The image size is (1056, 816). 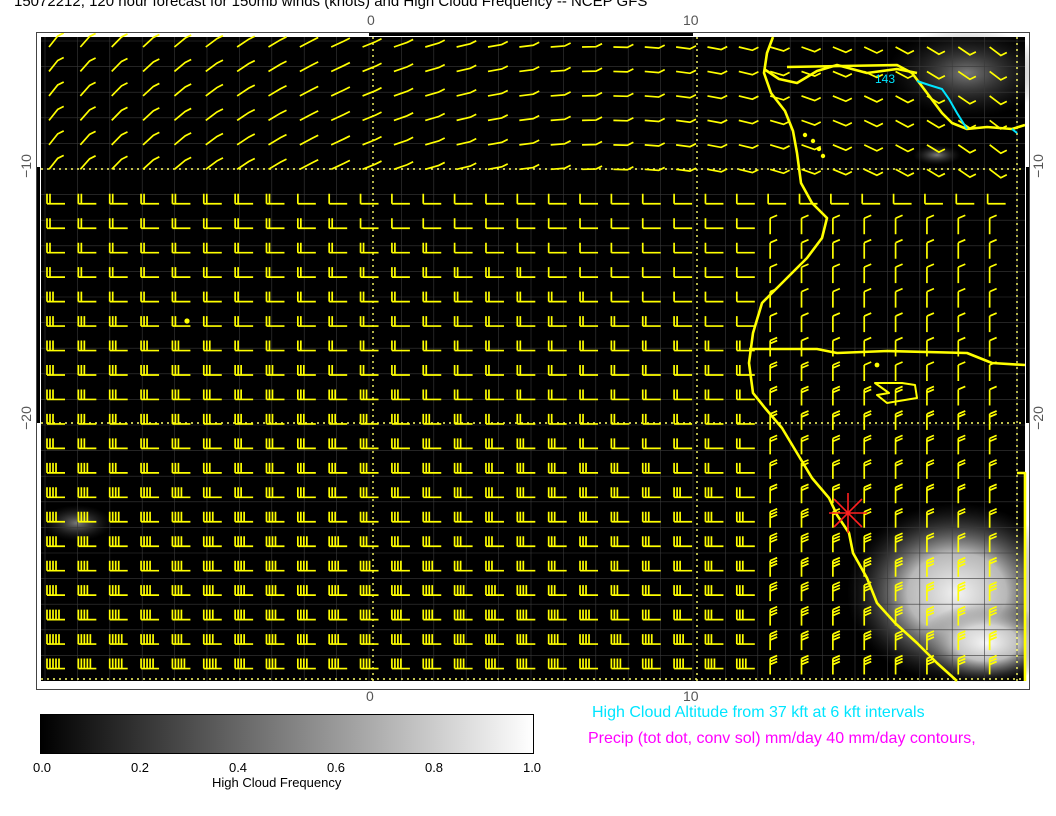 I want to click on colorbar-title: High Cloud Frequency, so click(x=277, y=782).